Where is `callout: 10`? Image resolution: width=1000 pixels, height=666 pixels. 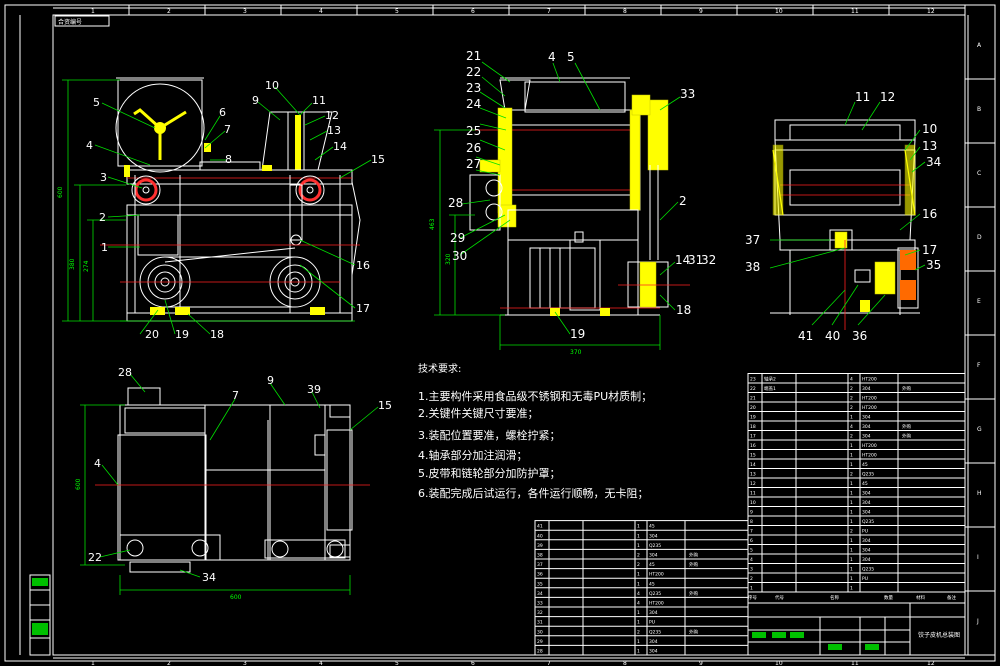 callout: 10 is located at coordinates (929, 129).